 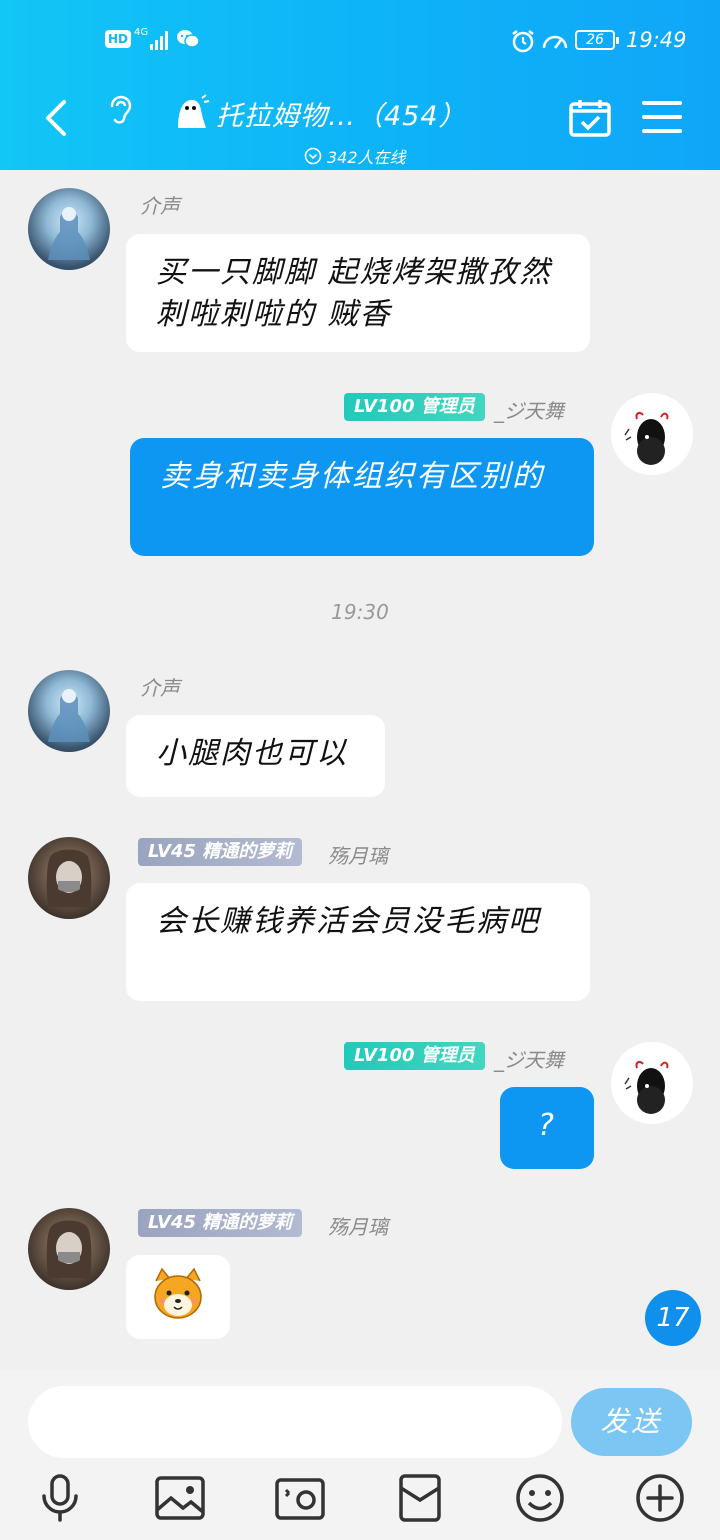 I want to click on battery-indicator: 26, so click(x=597, y=40).